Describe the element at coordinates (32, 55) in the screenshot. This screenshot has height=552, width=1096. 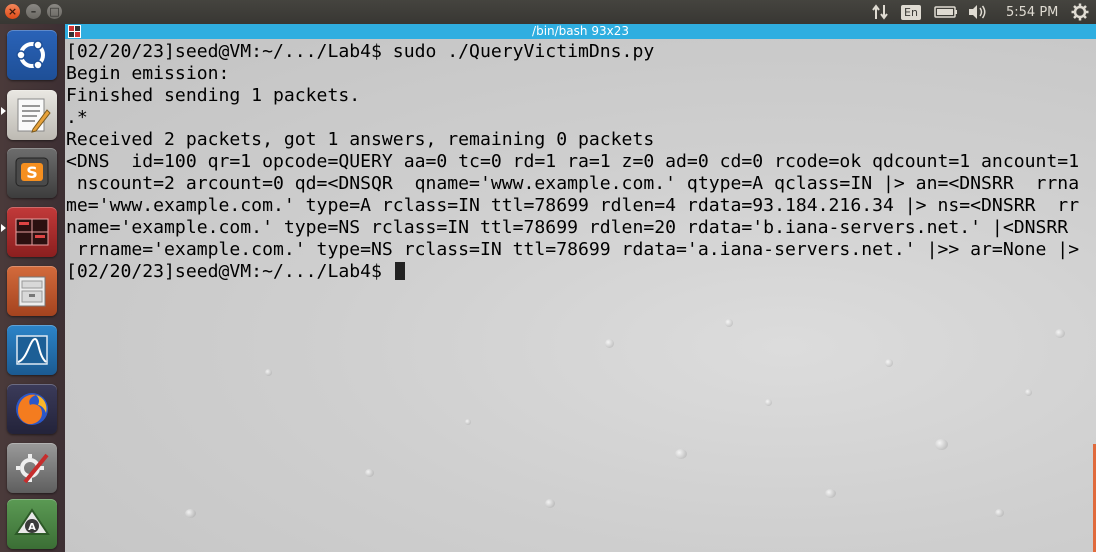
I see `ubuntu-dash-icon` at that location.